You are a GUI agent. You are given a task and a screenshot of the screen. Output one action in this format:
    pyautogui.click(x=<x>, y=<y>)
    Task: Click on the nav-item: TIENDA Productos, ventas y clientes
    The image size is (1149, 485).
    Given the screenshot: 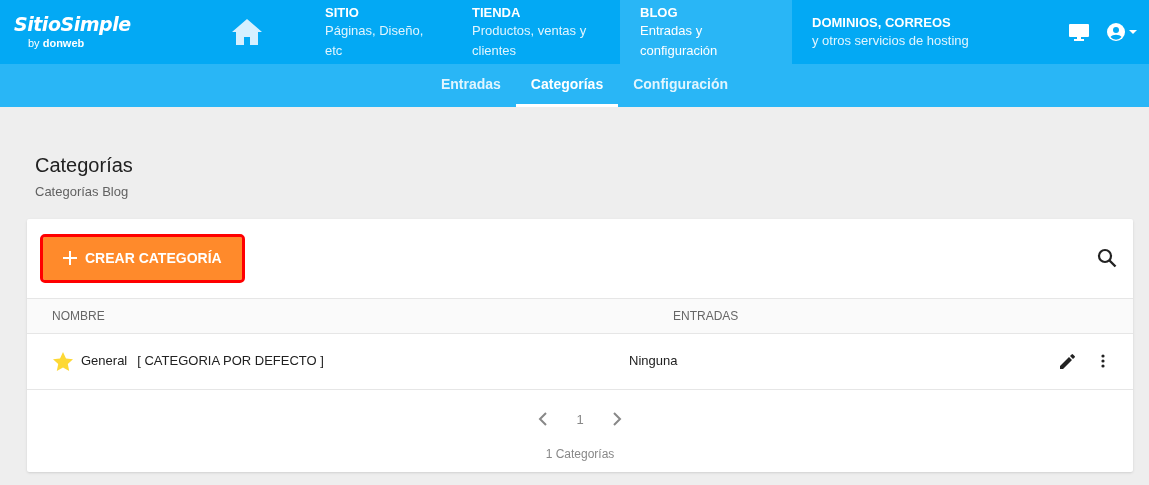 What is the action you would take?
    pyautogui.click(x=536, y=32)
    